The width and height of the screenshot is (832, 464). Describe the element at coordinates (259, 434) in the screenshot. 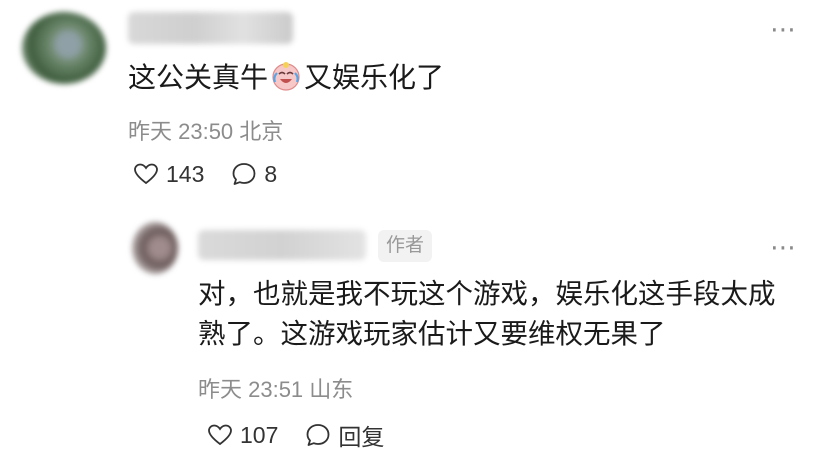

I see `reply-like-count: 107` at that location.